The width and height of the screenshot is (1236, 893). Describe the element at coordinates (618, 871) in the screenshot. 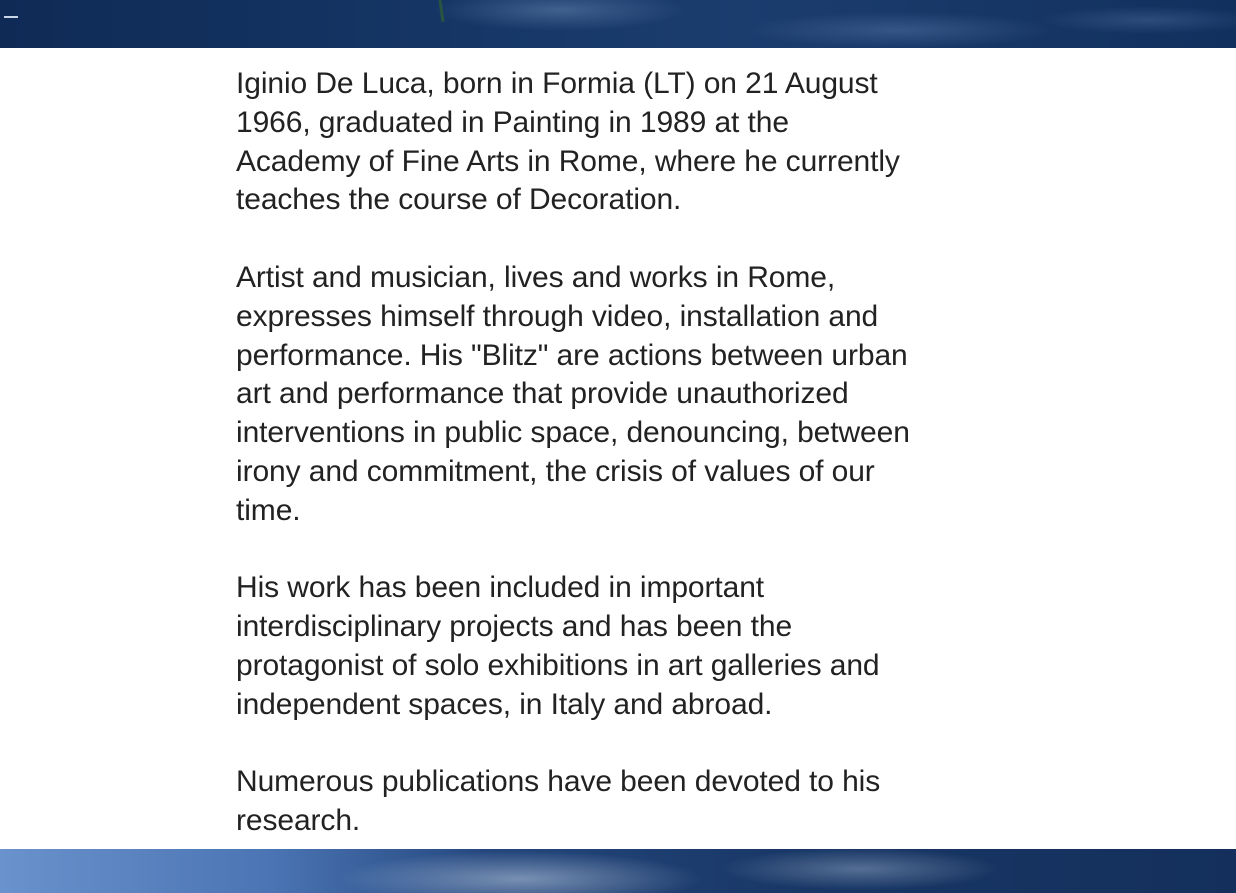

I see `bottom-background-band` at that location.